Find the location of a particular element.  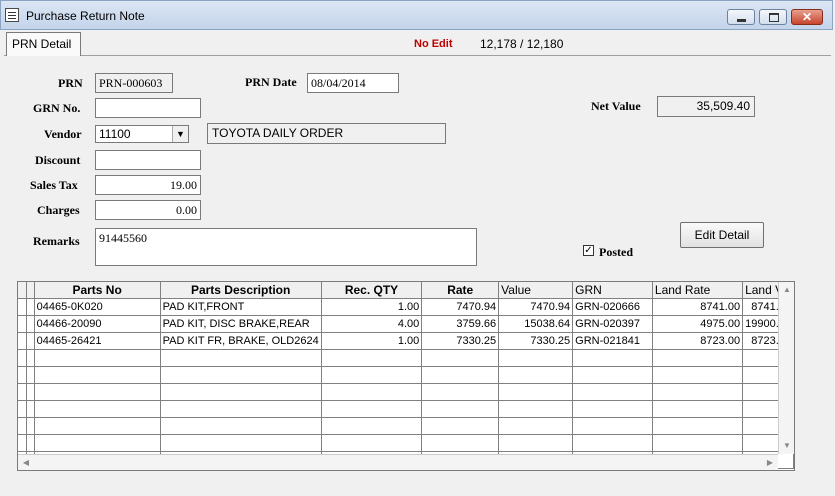

scroll-left-icon: ◀ is located at coordinates (26, 462).